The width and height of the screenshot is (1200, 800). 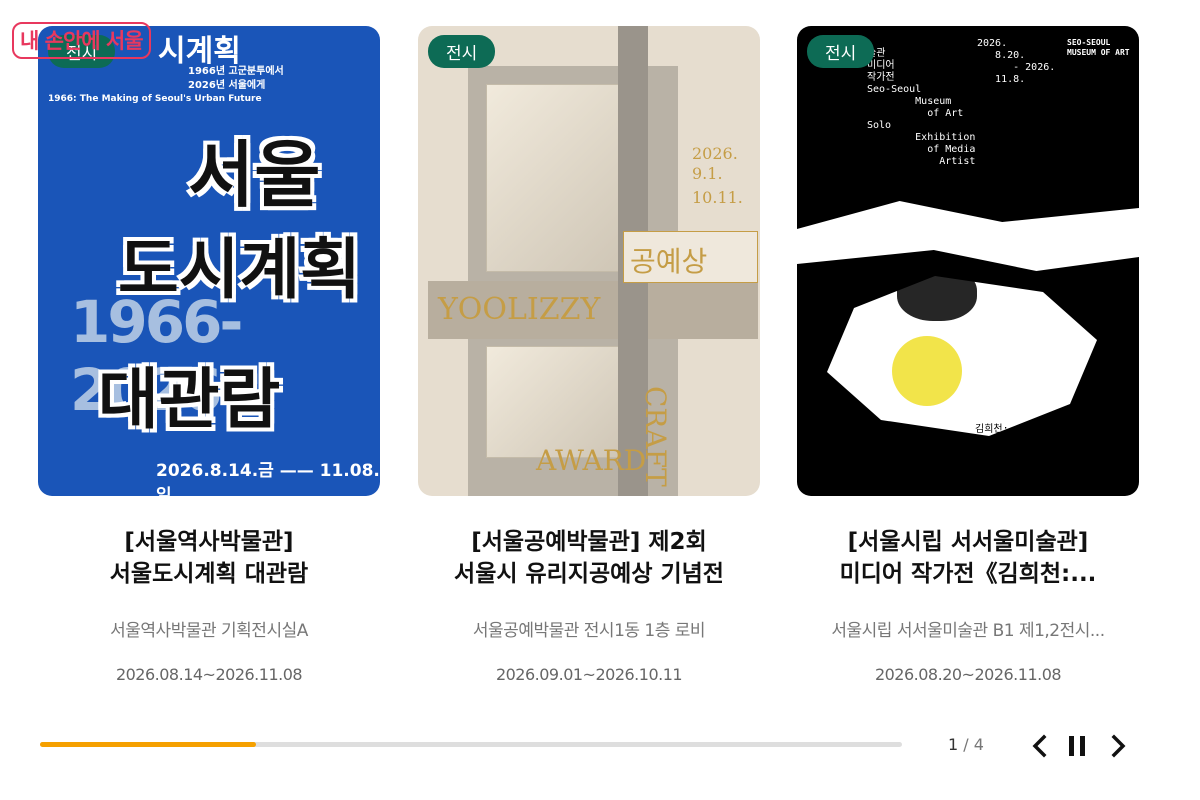 What do you see at coordinates (978, 744) in the screenshot?
I see `slide-counter-total: 4` at bounding box center [978, 744].